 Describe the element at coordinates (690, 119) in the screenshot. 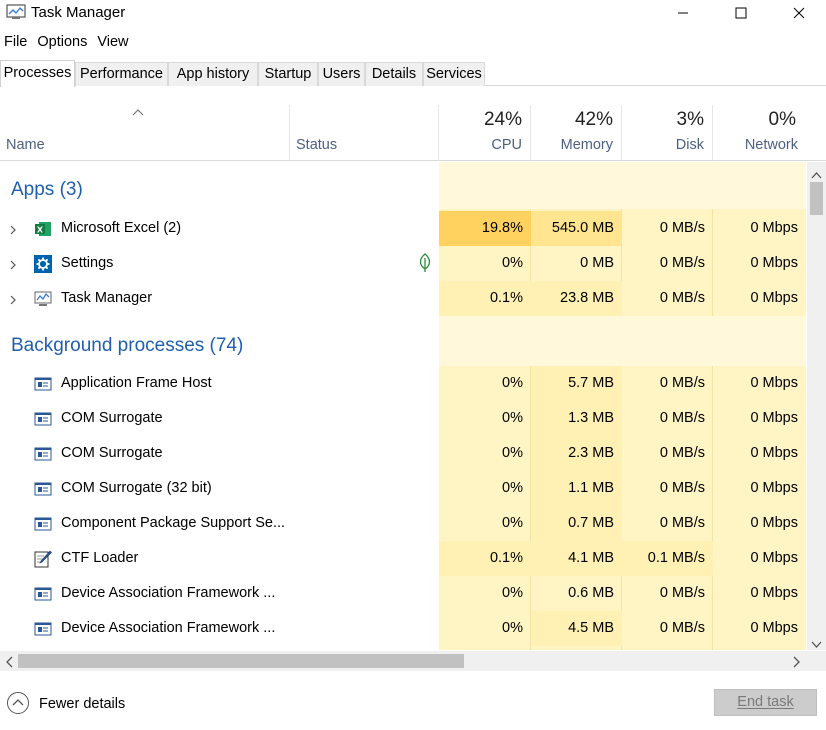

I see `disk-total-percent: 3%` at that location.